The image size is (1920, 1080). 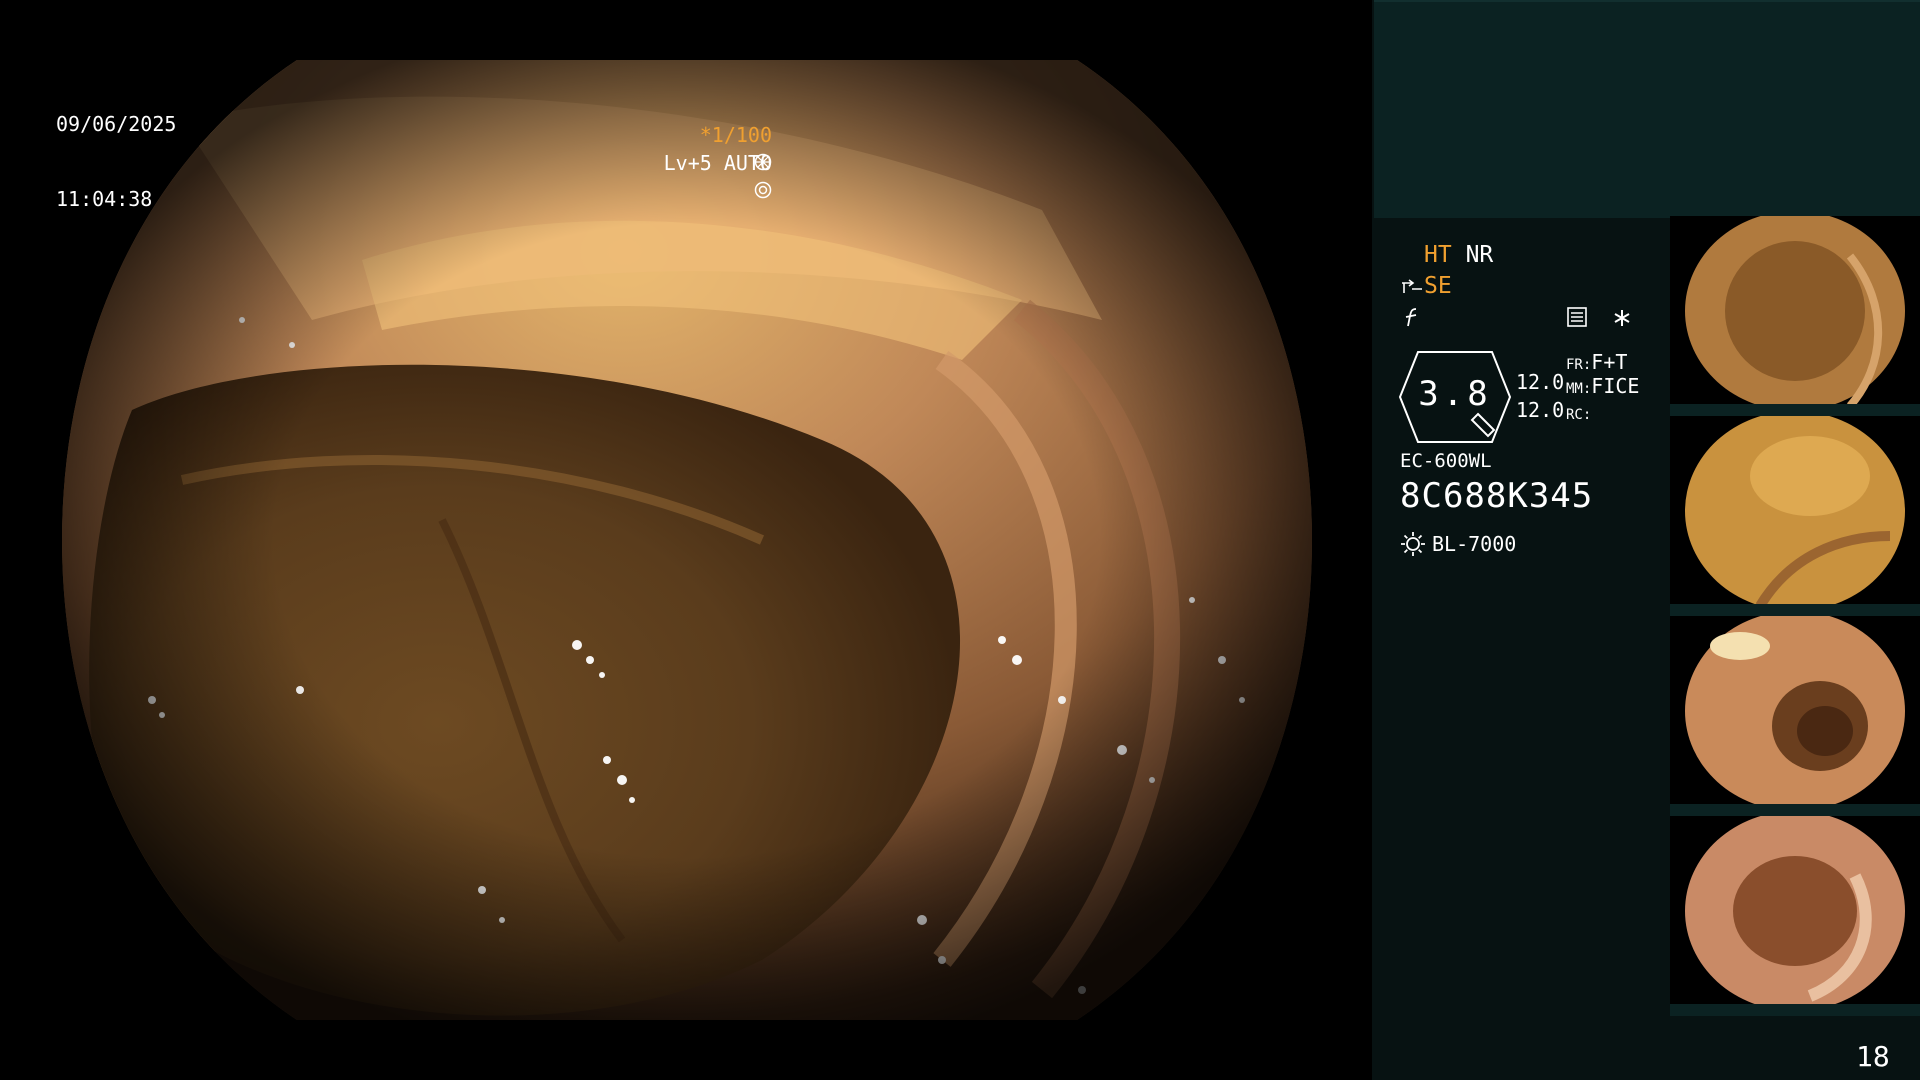 I want to click on fr-setting: FR:F+T, so click(x=1596, y=362).